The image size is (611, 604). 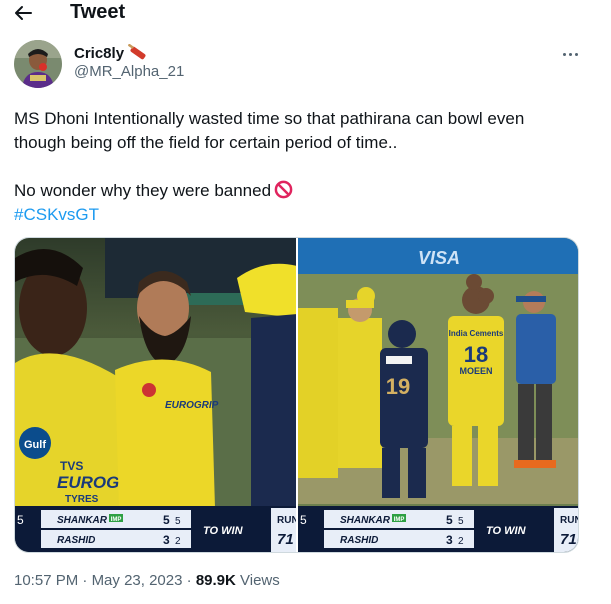 I want to click on back-button, so click(x=24, y=13).